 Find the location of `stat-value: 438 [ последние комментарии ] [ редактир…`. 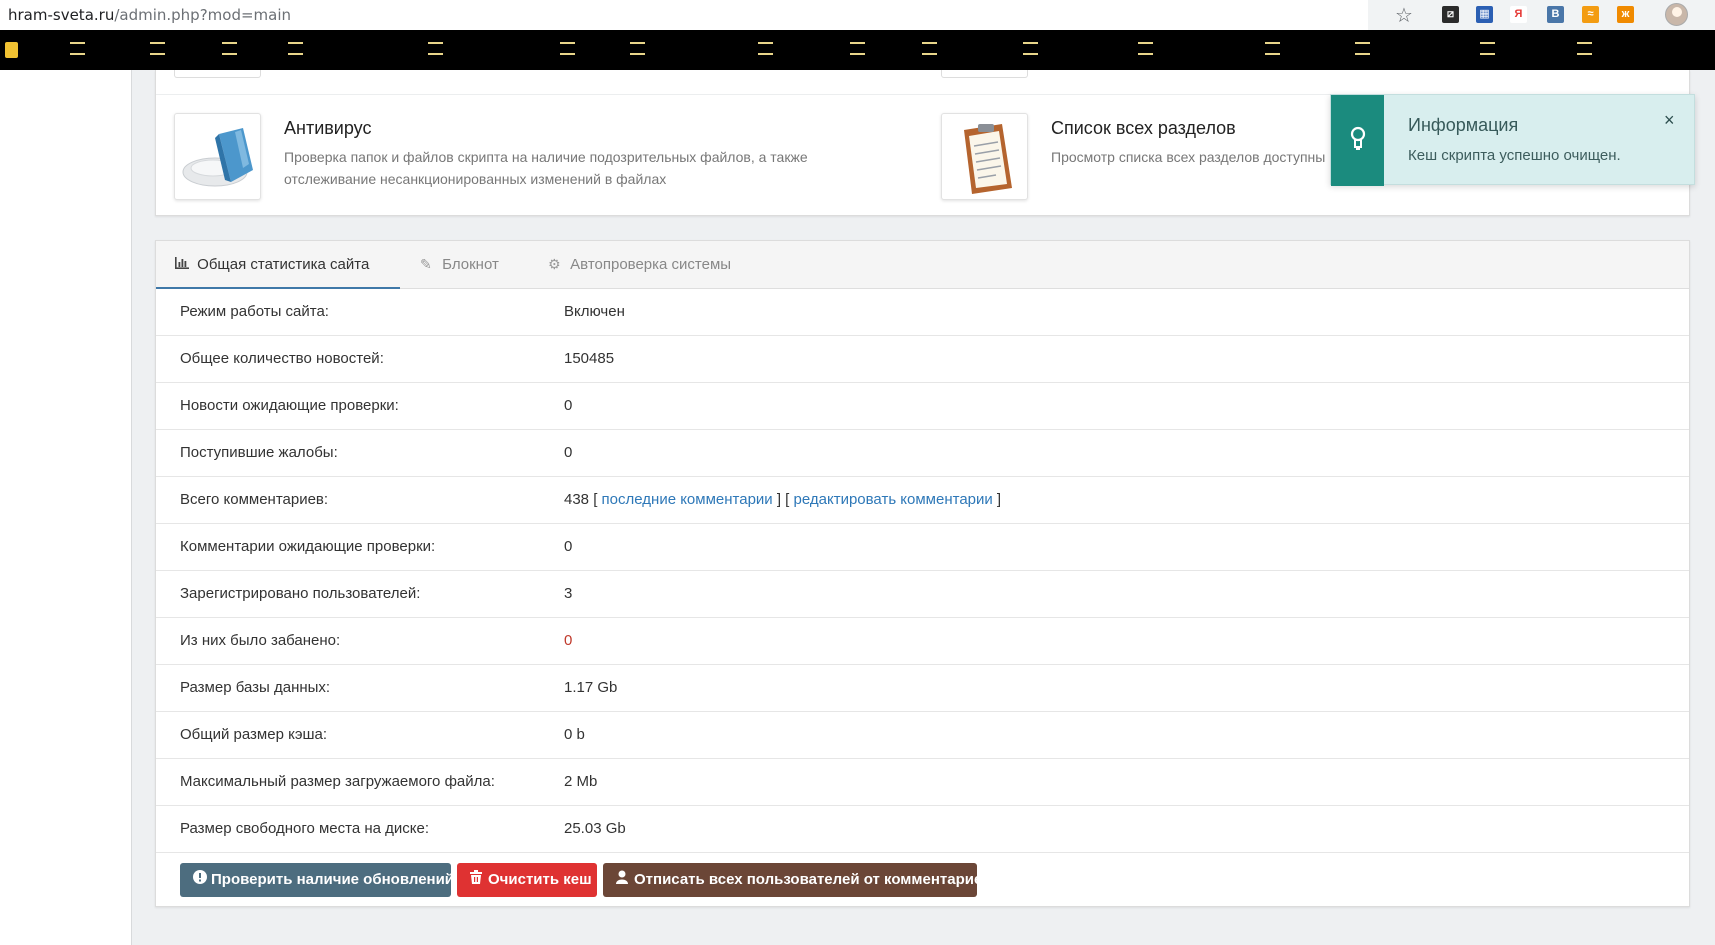

stat-value: 438 [ последние комментарии ] [ редактир… is located at coordinates (783, 499).